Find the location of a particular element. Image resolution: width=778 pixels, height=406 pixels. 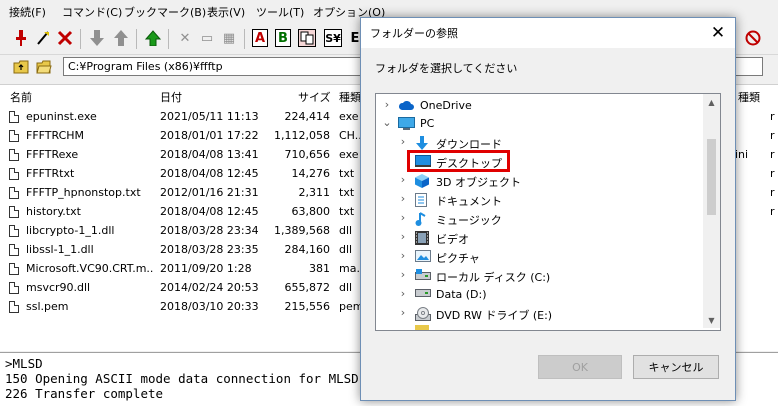

file-row: history.txt 2018/04/08 12:45 63,800 txt is located at coordinates (180, 212).